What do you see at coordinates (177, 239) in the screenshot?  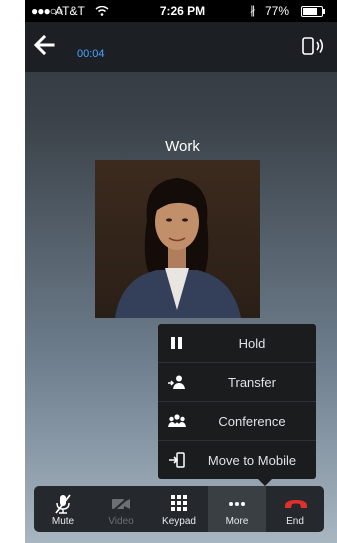 I see `contact-photo` at bounding box center [177, 239].